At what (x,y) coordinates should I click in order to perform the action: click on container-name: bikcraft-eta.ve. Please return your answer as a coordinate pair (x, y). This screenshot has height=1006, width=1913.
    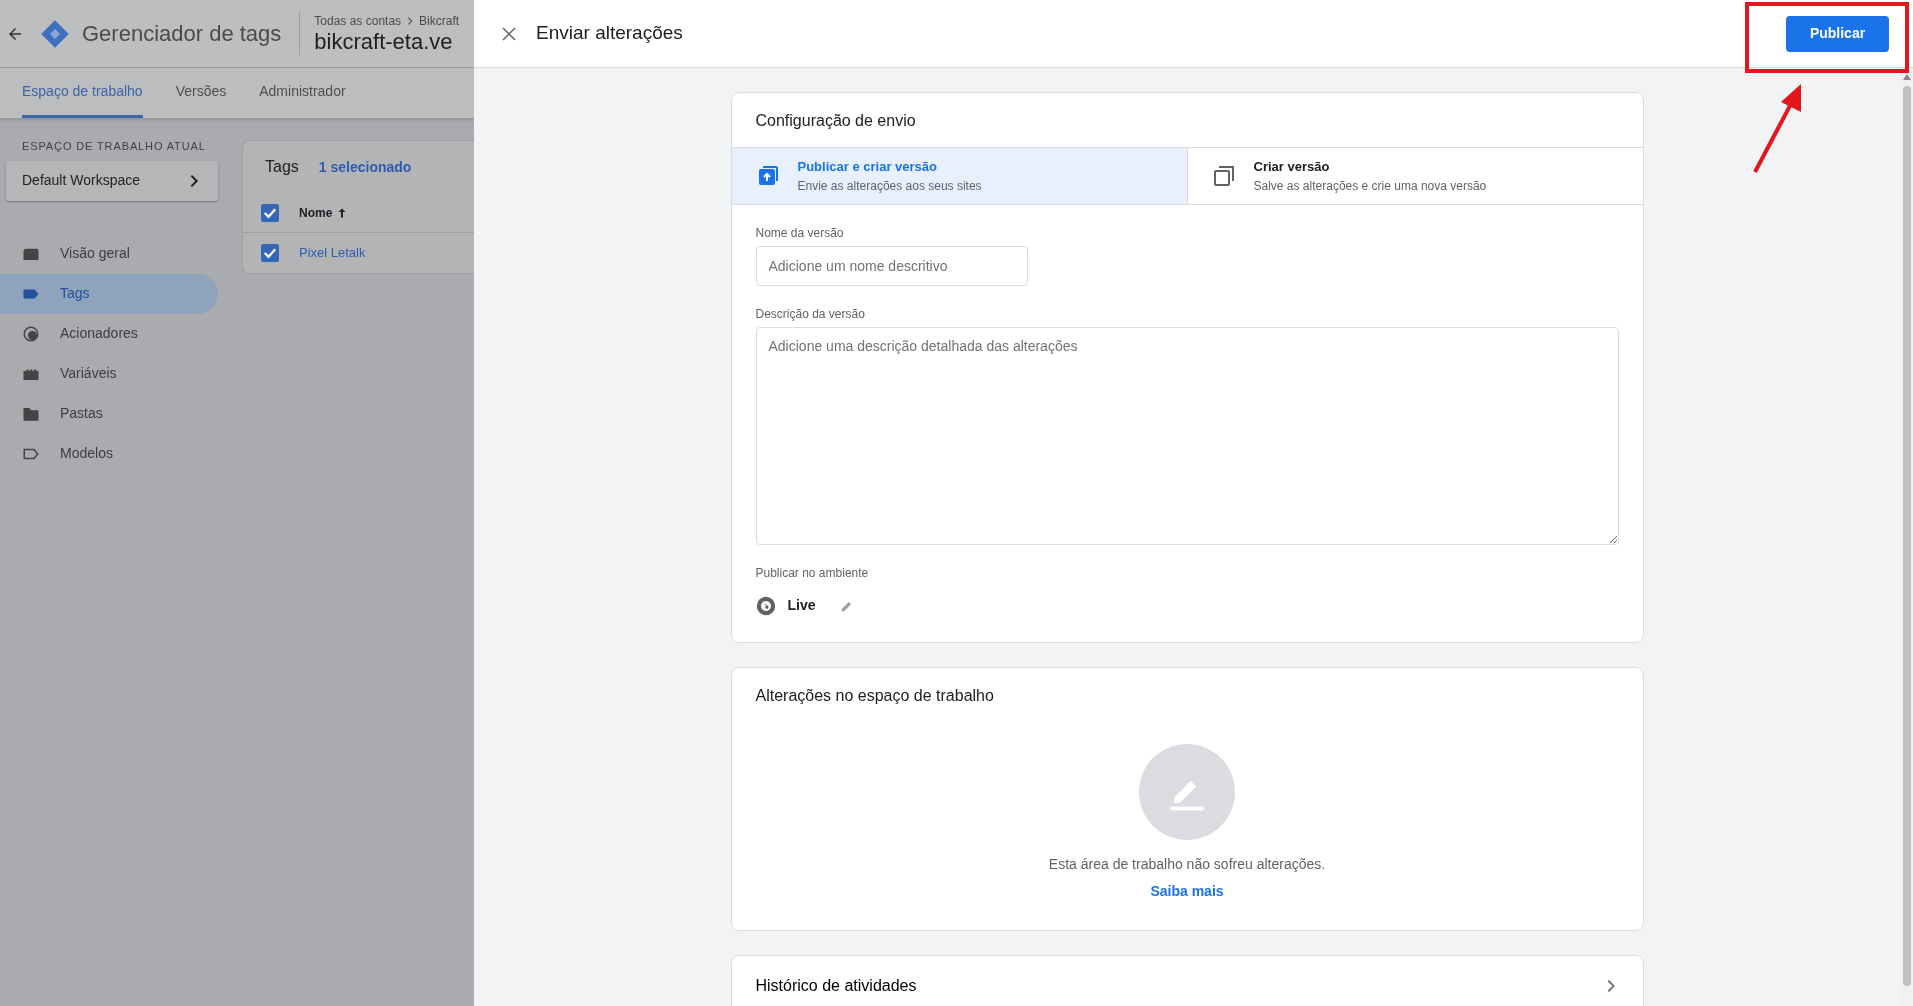
    Looking at the image, I should click on (384, 42).